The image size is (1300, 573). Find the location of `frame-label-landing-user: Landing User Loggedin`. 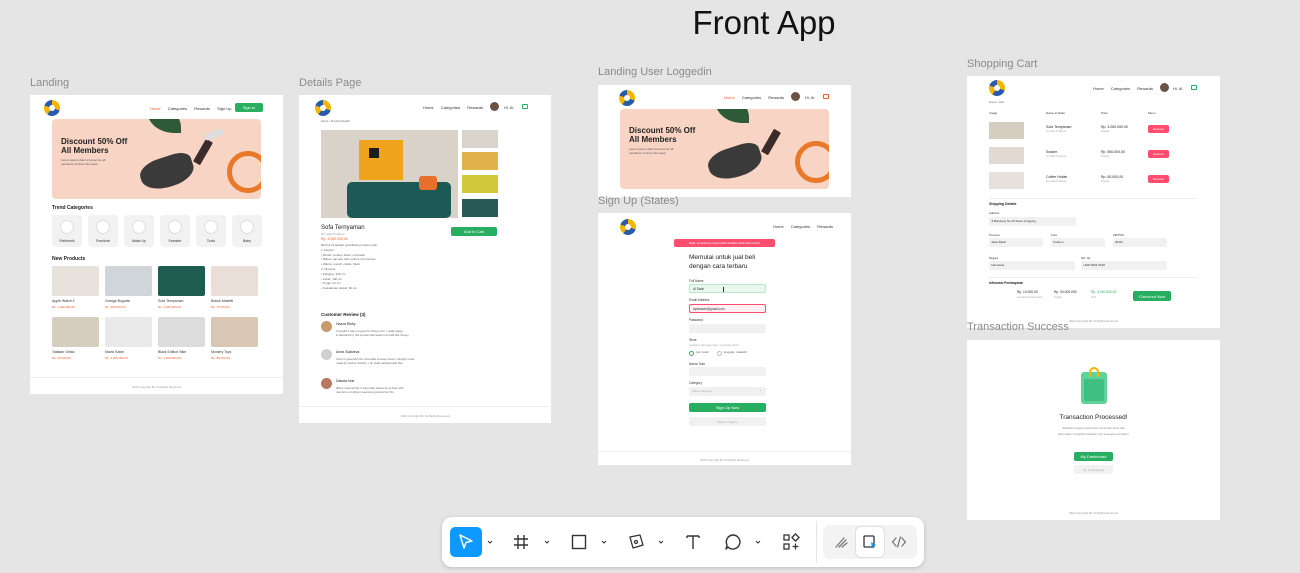

frame-label-landing-user: Landing User Loggedin is located at coordinates (655, 72).